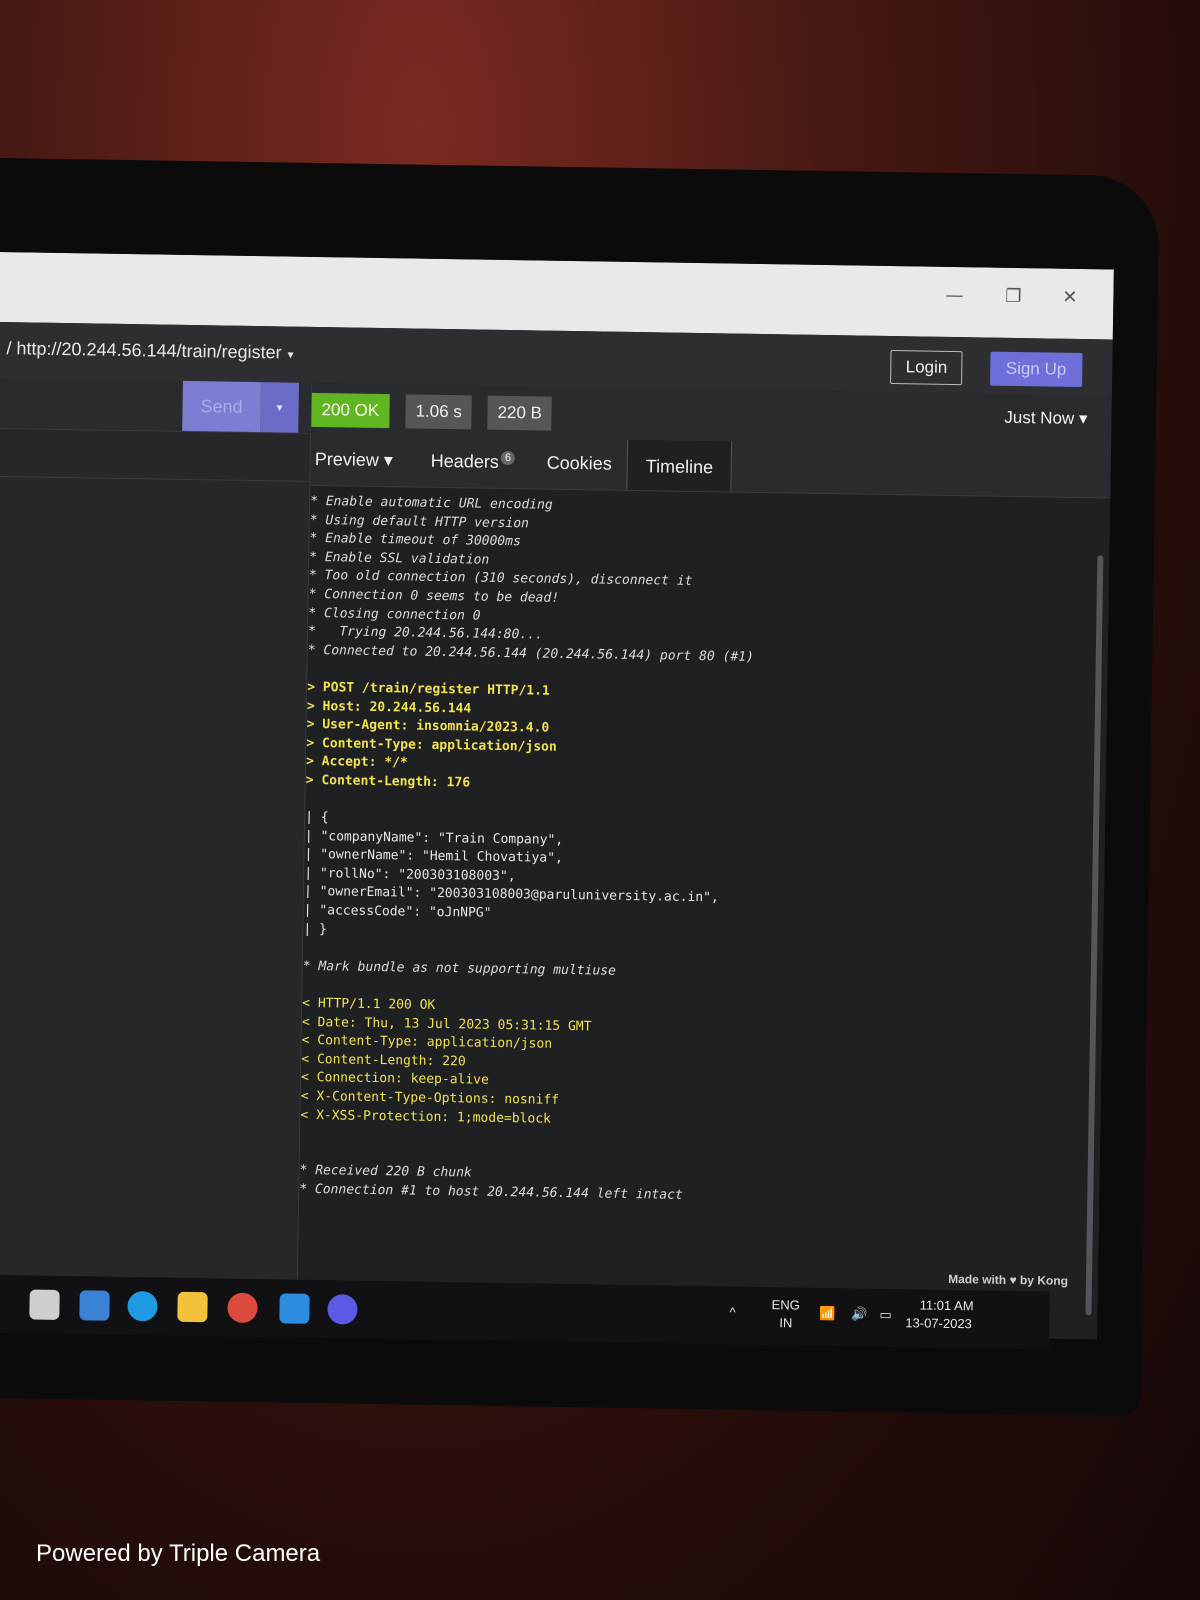  Describe the element at coordinates (679, 465) in the screenshot. I see `tab-timeline: Timeline` at that location.